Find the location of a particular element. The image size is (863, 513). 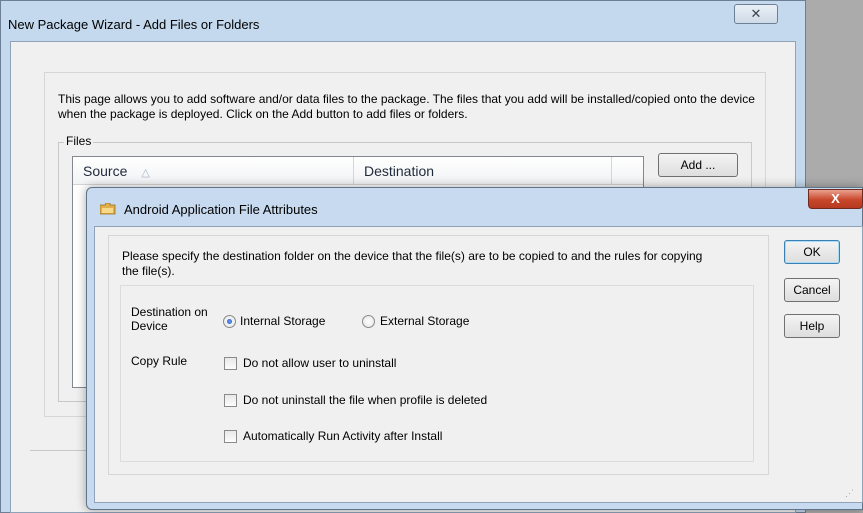

no-user-uninstall-label: Do not allow user to uninstall is located at coordinates (319, 363).